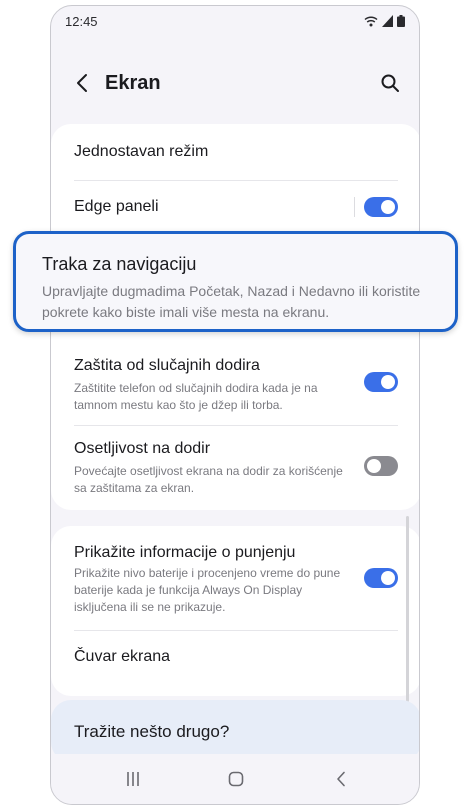 Image resolution: width=470 pixels, height=810 pixels. Describe the element at coordinates (354, 207) in the screenshot. I see `vertical-separator` at that location.